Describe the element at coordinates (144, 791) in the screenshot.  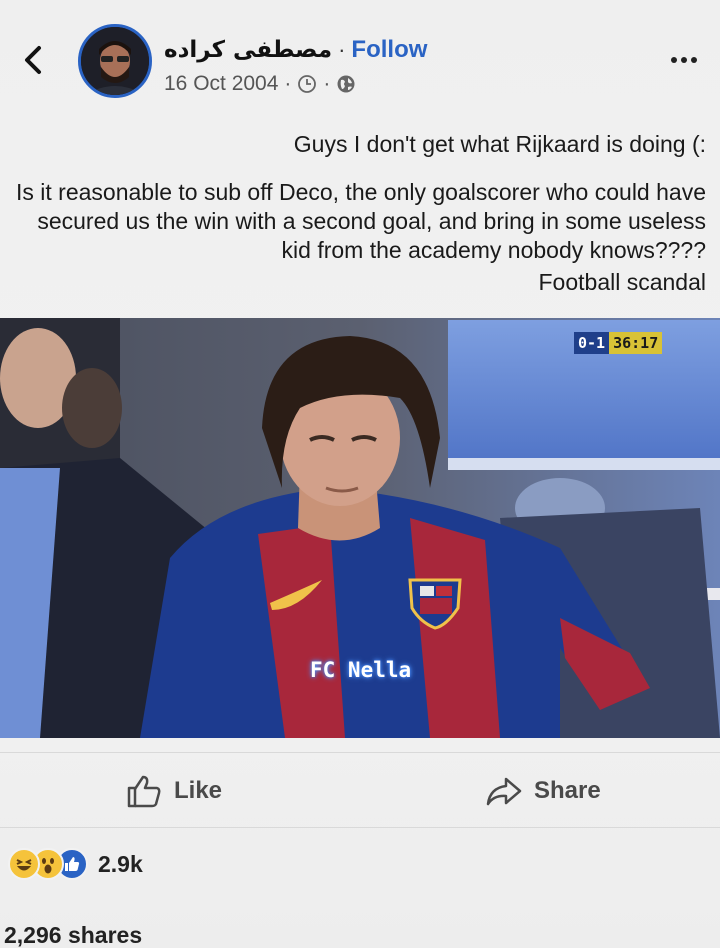
I see `thumbs-up-icon` at that location.